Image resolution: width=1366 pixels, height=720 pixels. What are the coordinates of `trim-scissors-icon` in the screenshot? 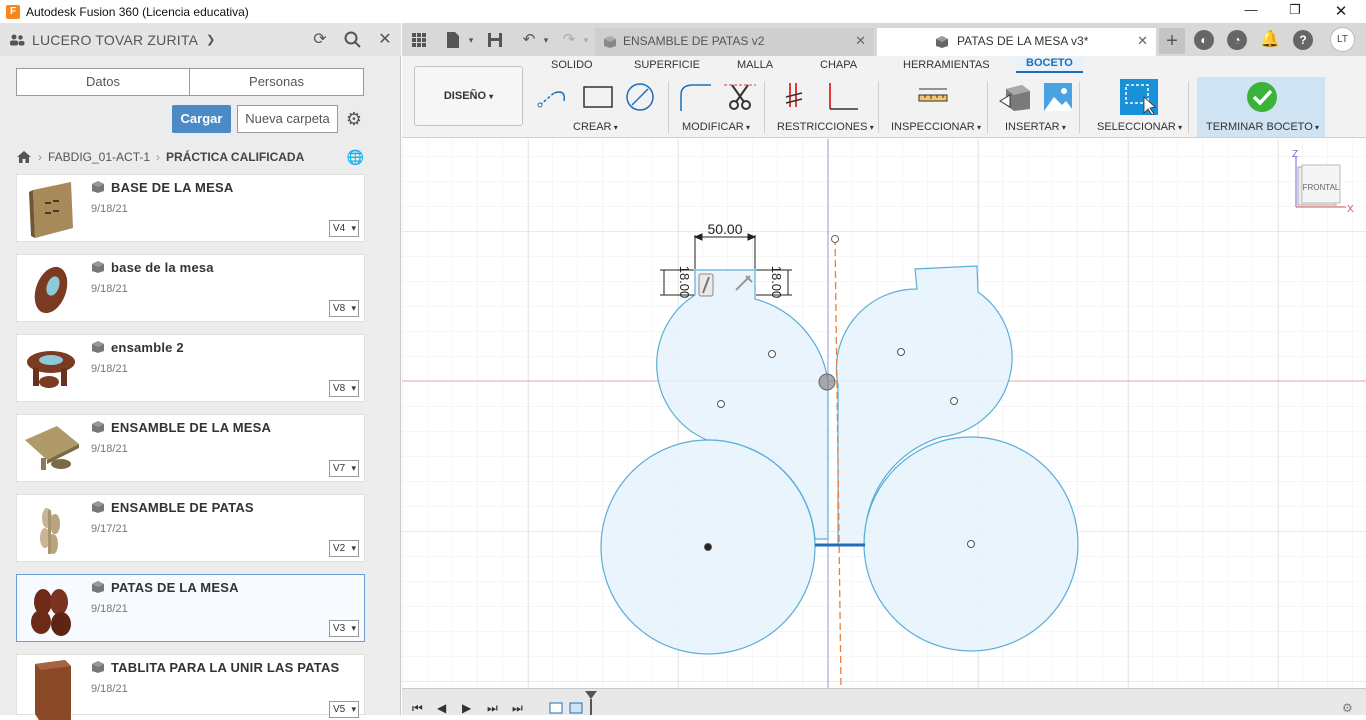 It's located at (740, 97).